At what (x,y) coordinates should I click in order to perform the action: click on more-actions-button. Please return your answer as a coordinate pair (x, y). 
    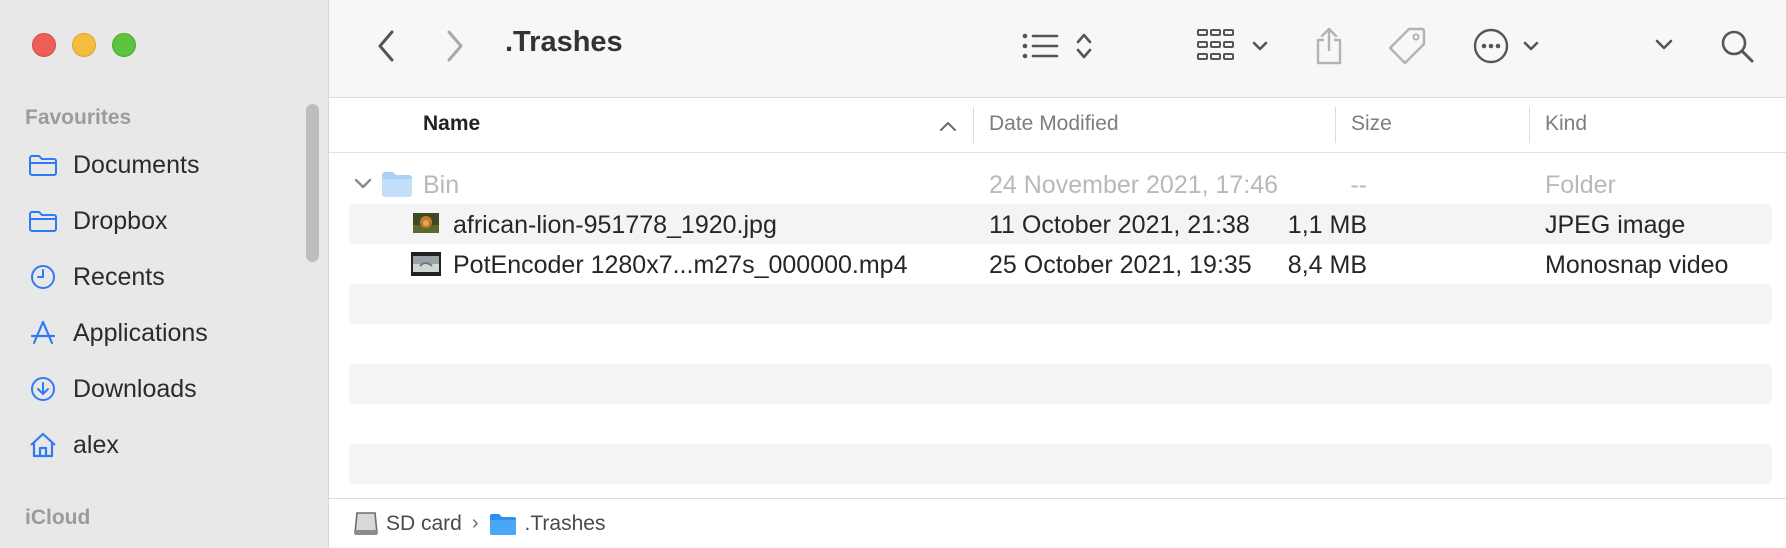
    Looking at the image, I should click on (1512, 46).